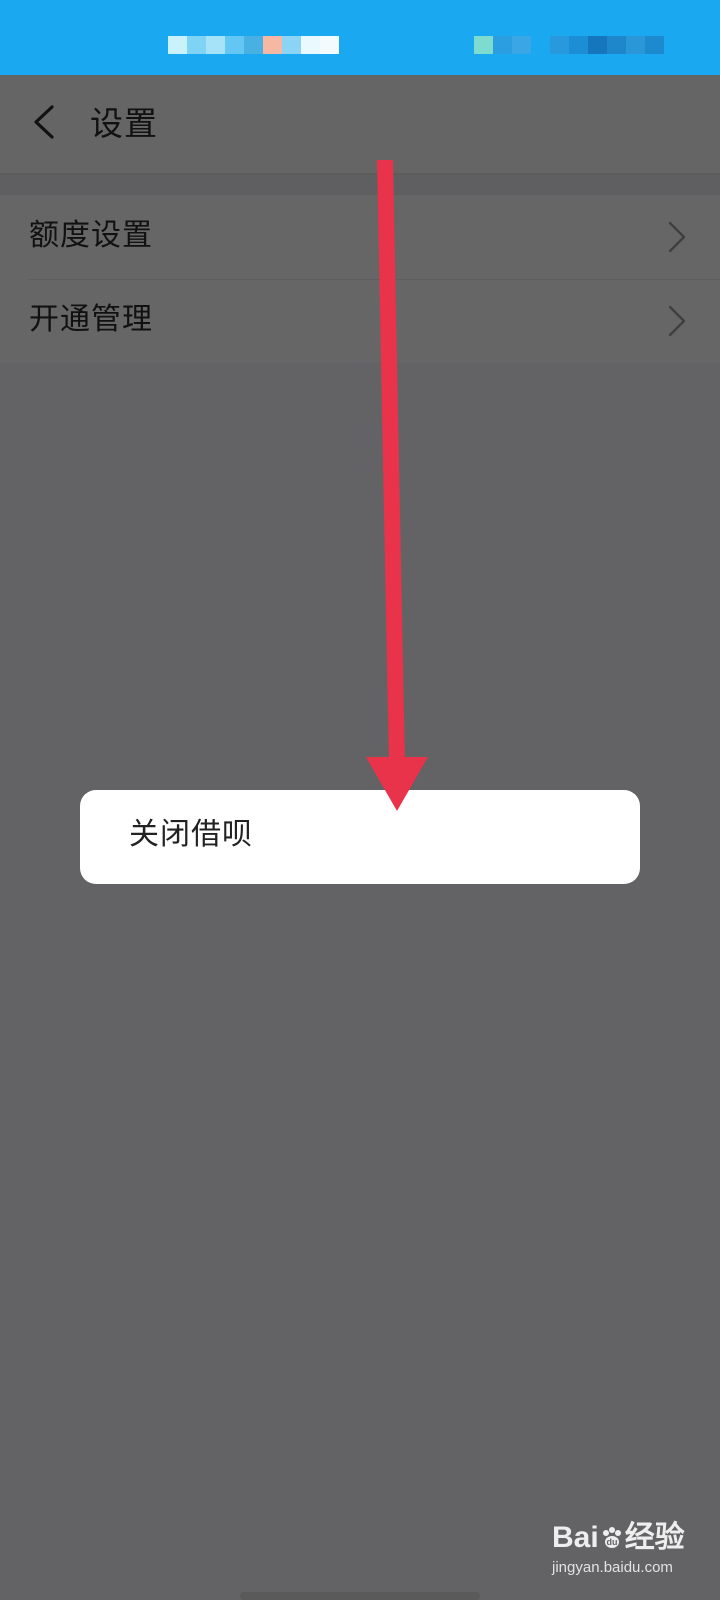 Image resolution: width=720 pixels, height=1600 pixels. Describe the element at coordinates (91, 235) in the screenshot. I see `settings-item-label: 额度设置` at that location.